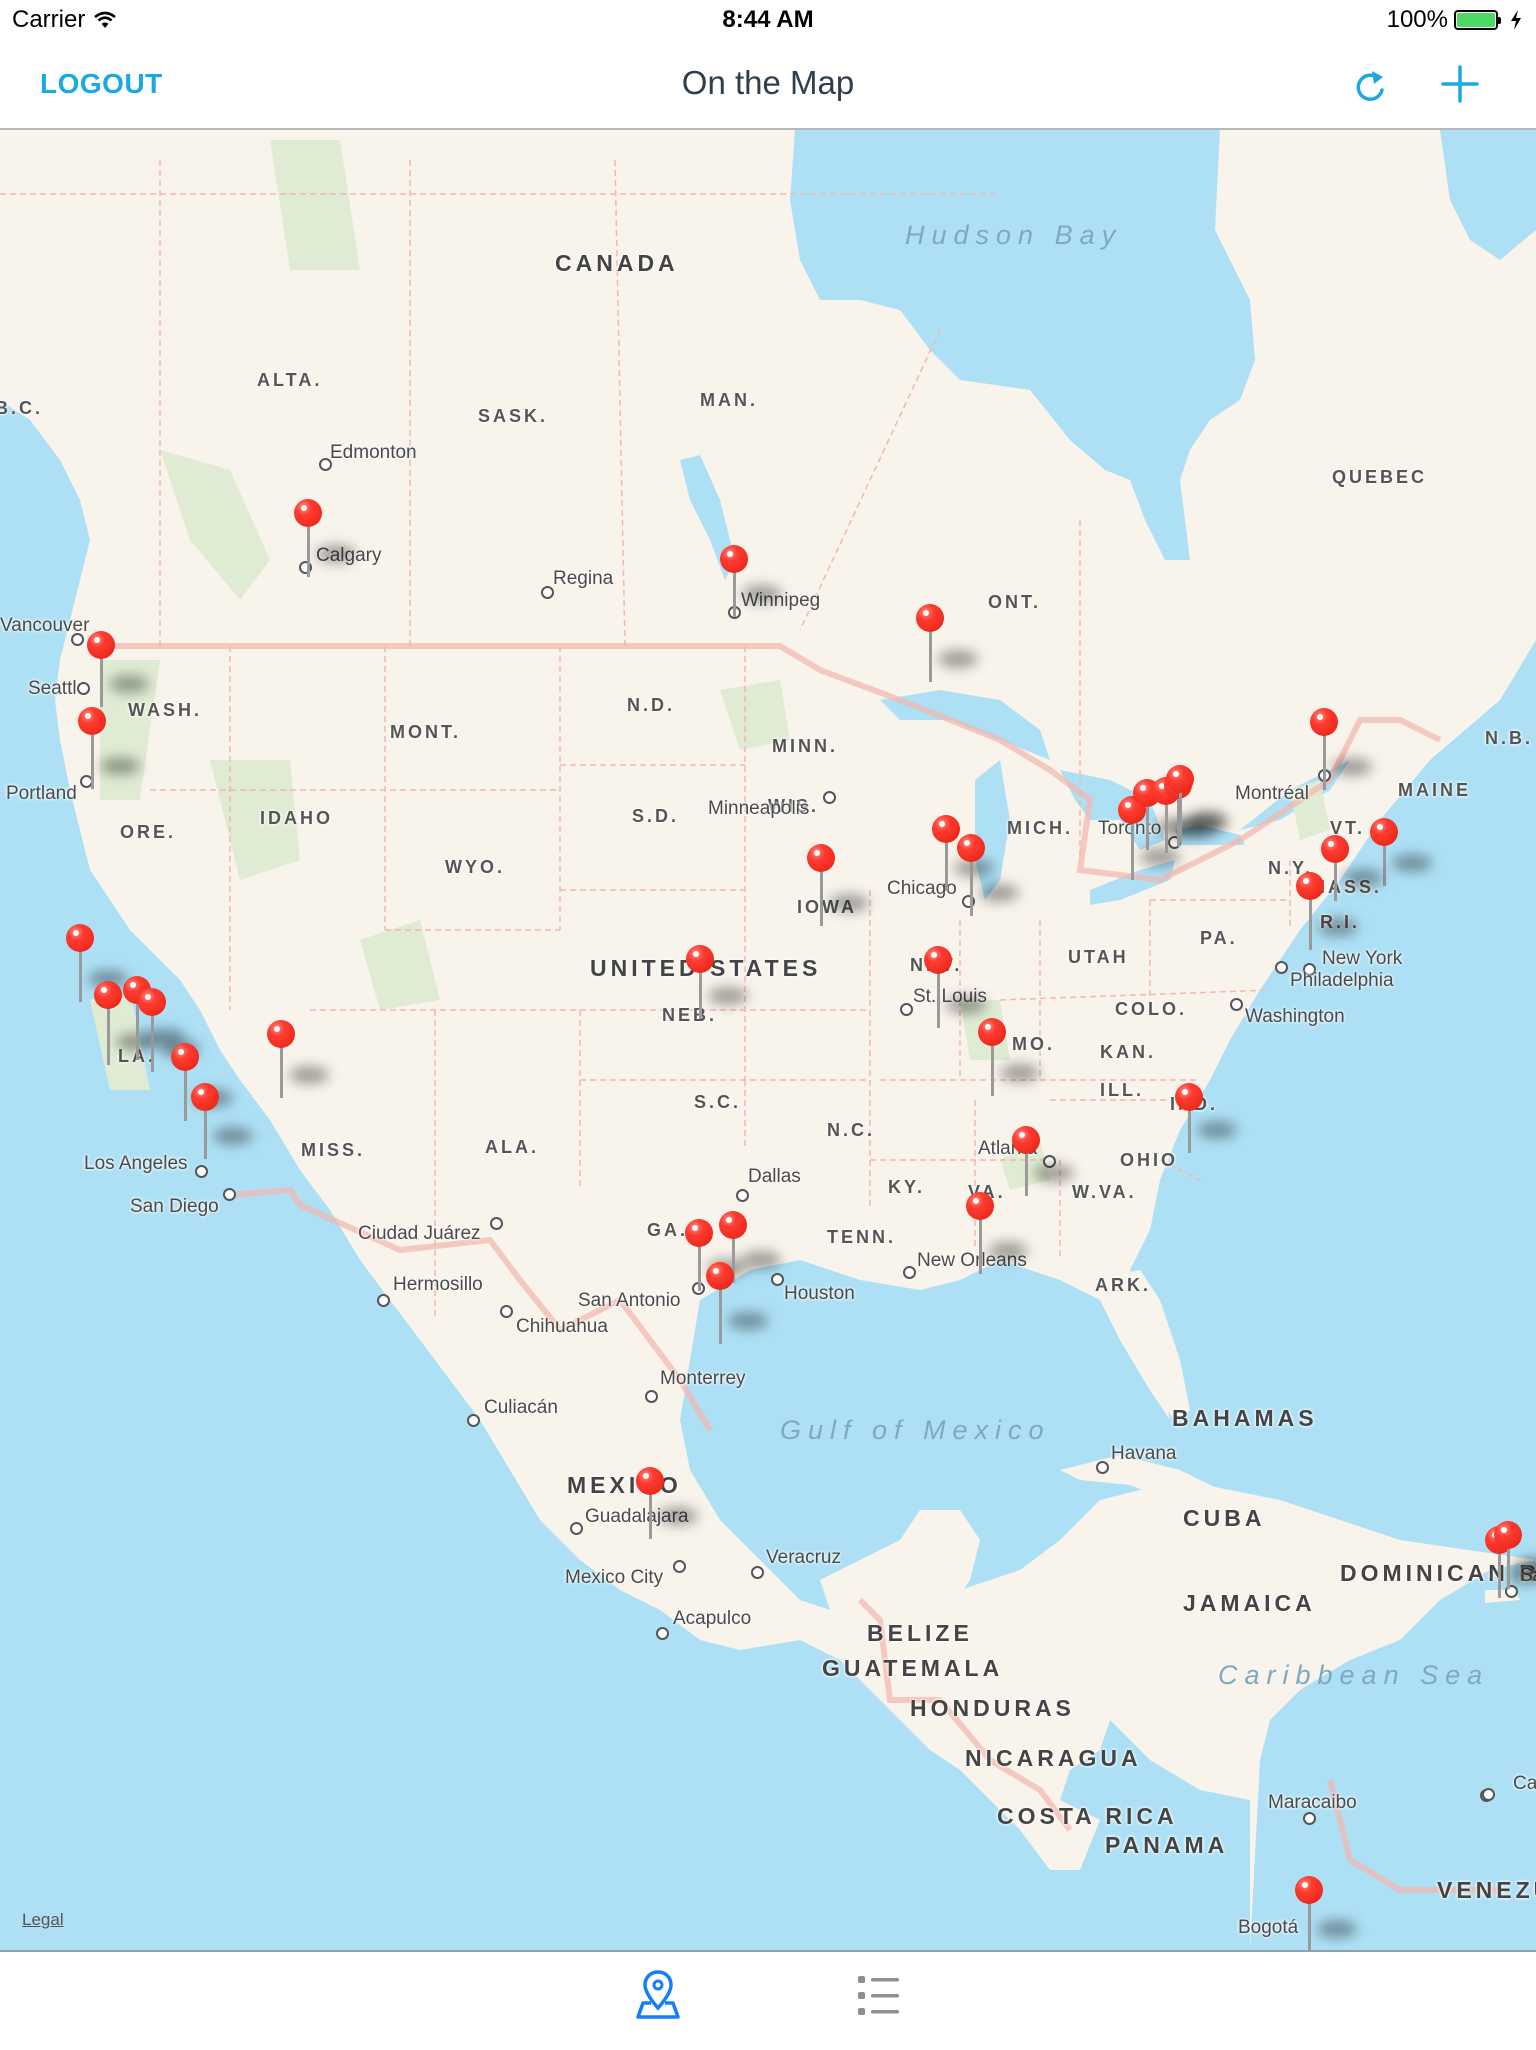  Describe the element at coordinates (851, 1130) in the screenshot. I see `region-label: N.C.` at that location.